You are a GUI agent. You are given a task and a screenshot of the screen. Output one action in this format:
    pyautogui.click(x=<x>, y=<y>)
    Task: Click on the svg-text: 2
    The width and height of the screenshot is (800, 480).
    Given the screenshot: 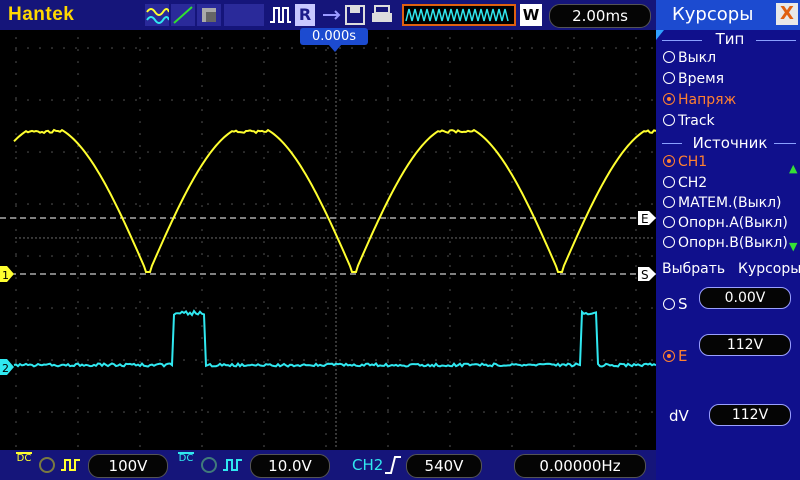 What is the action you would take?
    pyautogui.click(x=5, y=368)
    